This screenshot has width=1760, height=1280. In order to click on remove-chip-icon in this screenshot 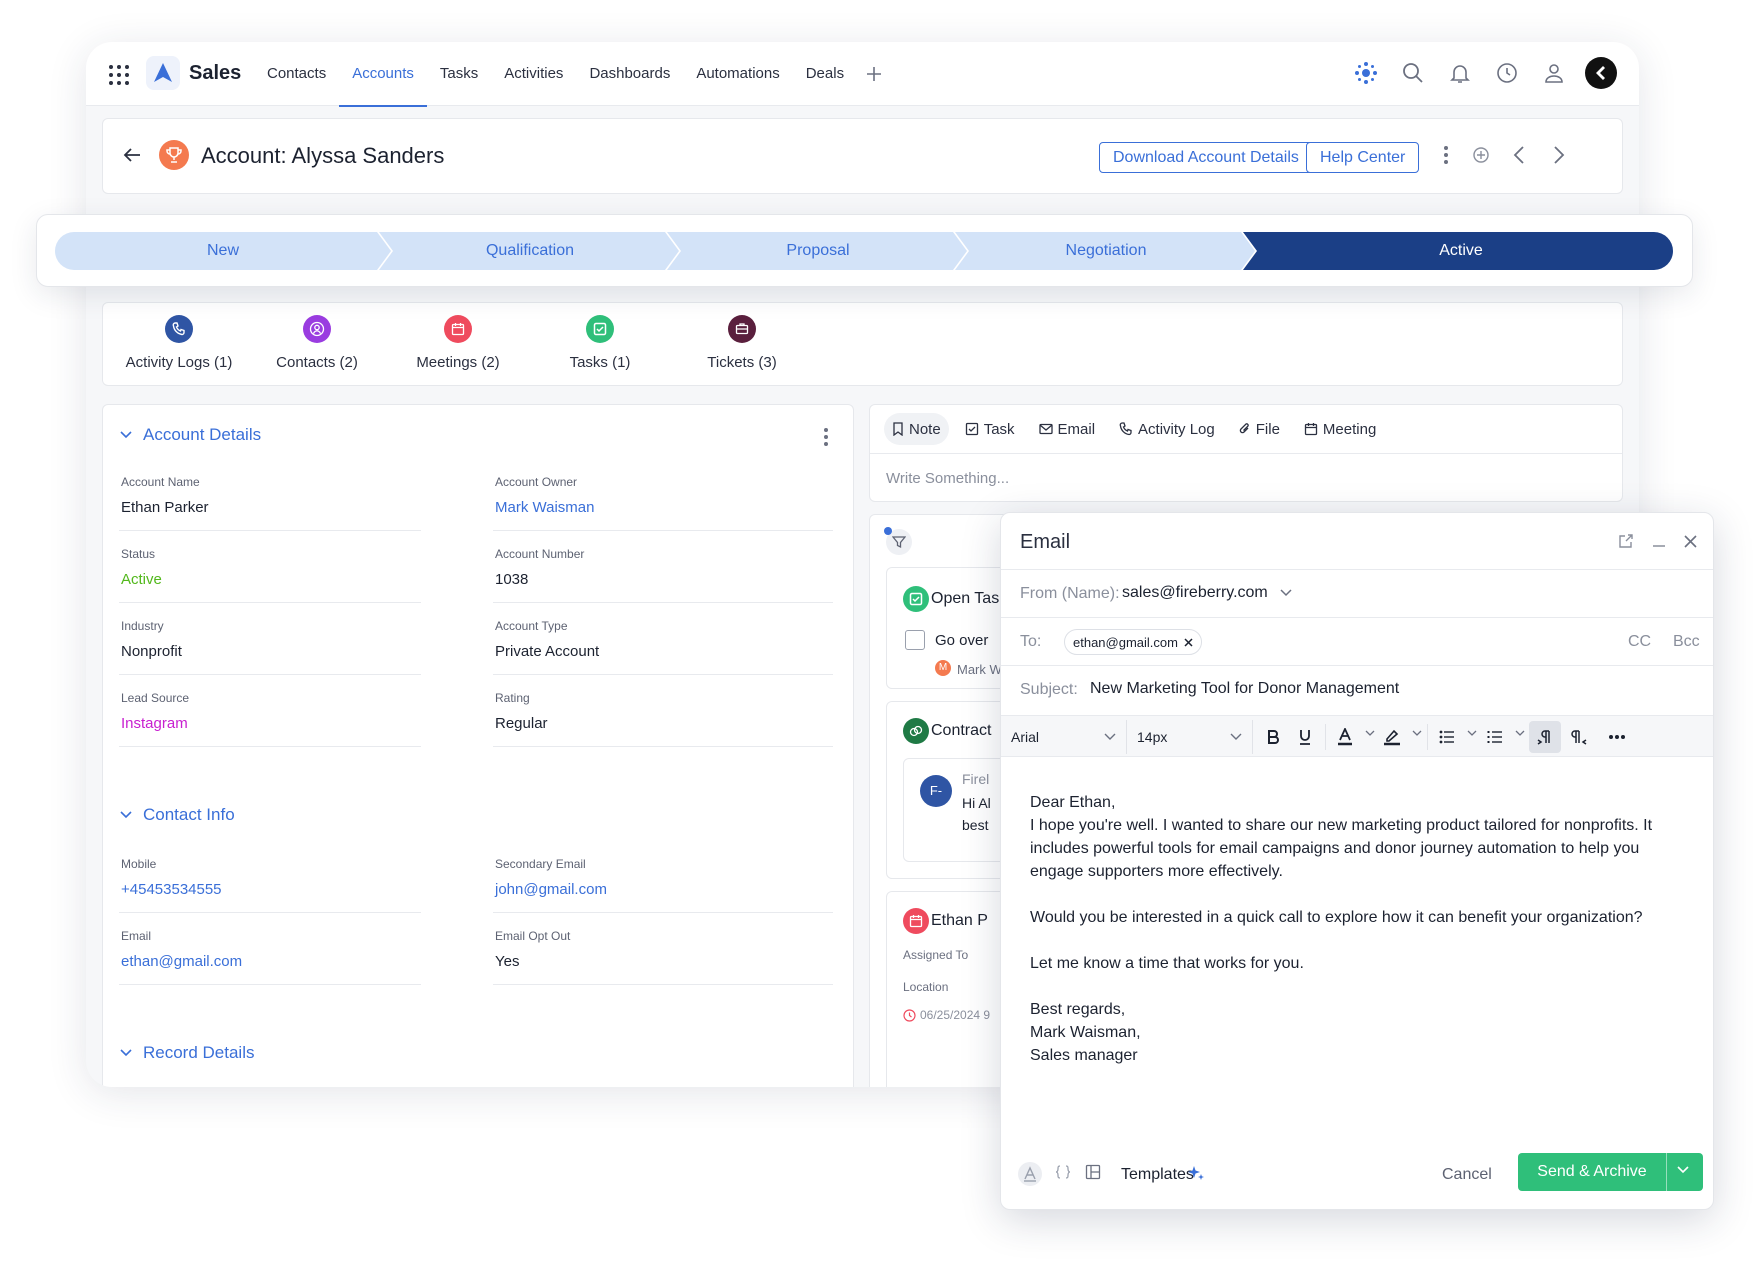, I will do `click(1188, 642)`.